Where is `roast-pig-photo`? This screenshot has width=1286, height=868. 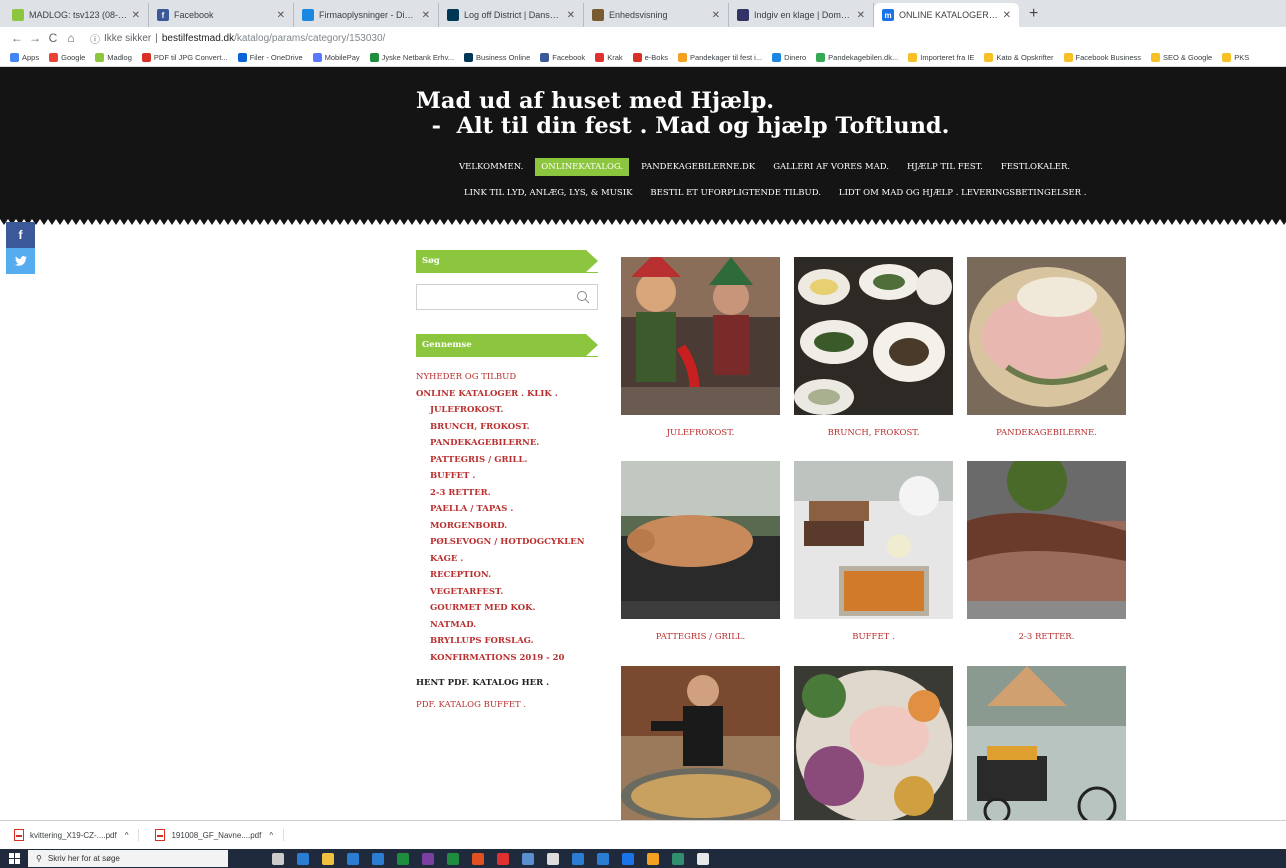 roast-pig-photo is located at coordinates (700, 540).